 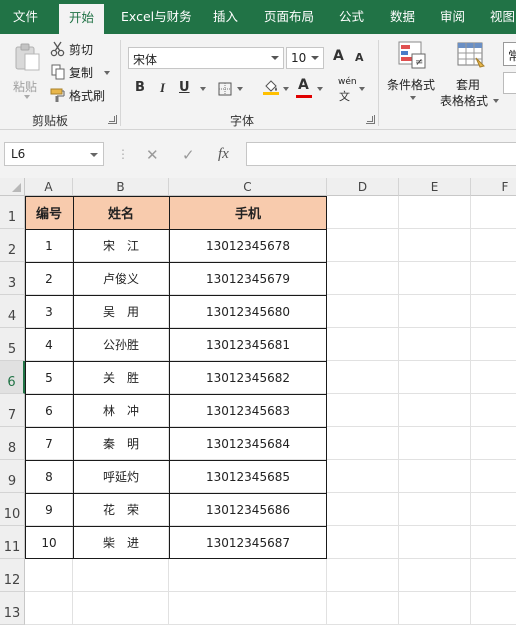 I want to click on table-cell: 13012345684, so click(x=248, y=443).